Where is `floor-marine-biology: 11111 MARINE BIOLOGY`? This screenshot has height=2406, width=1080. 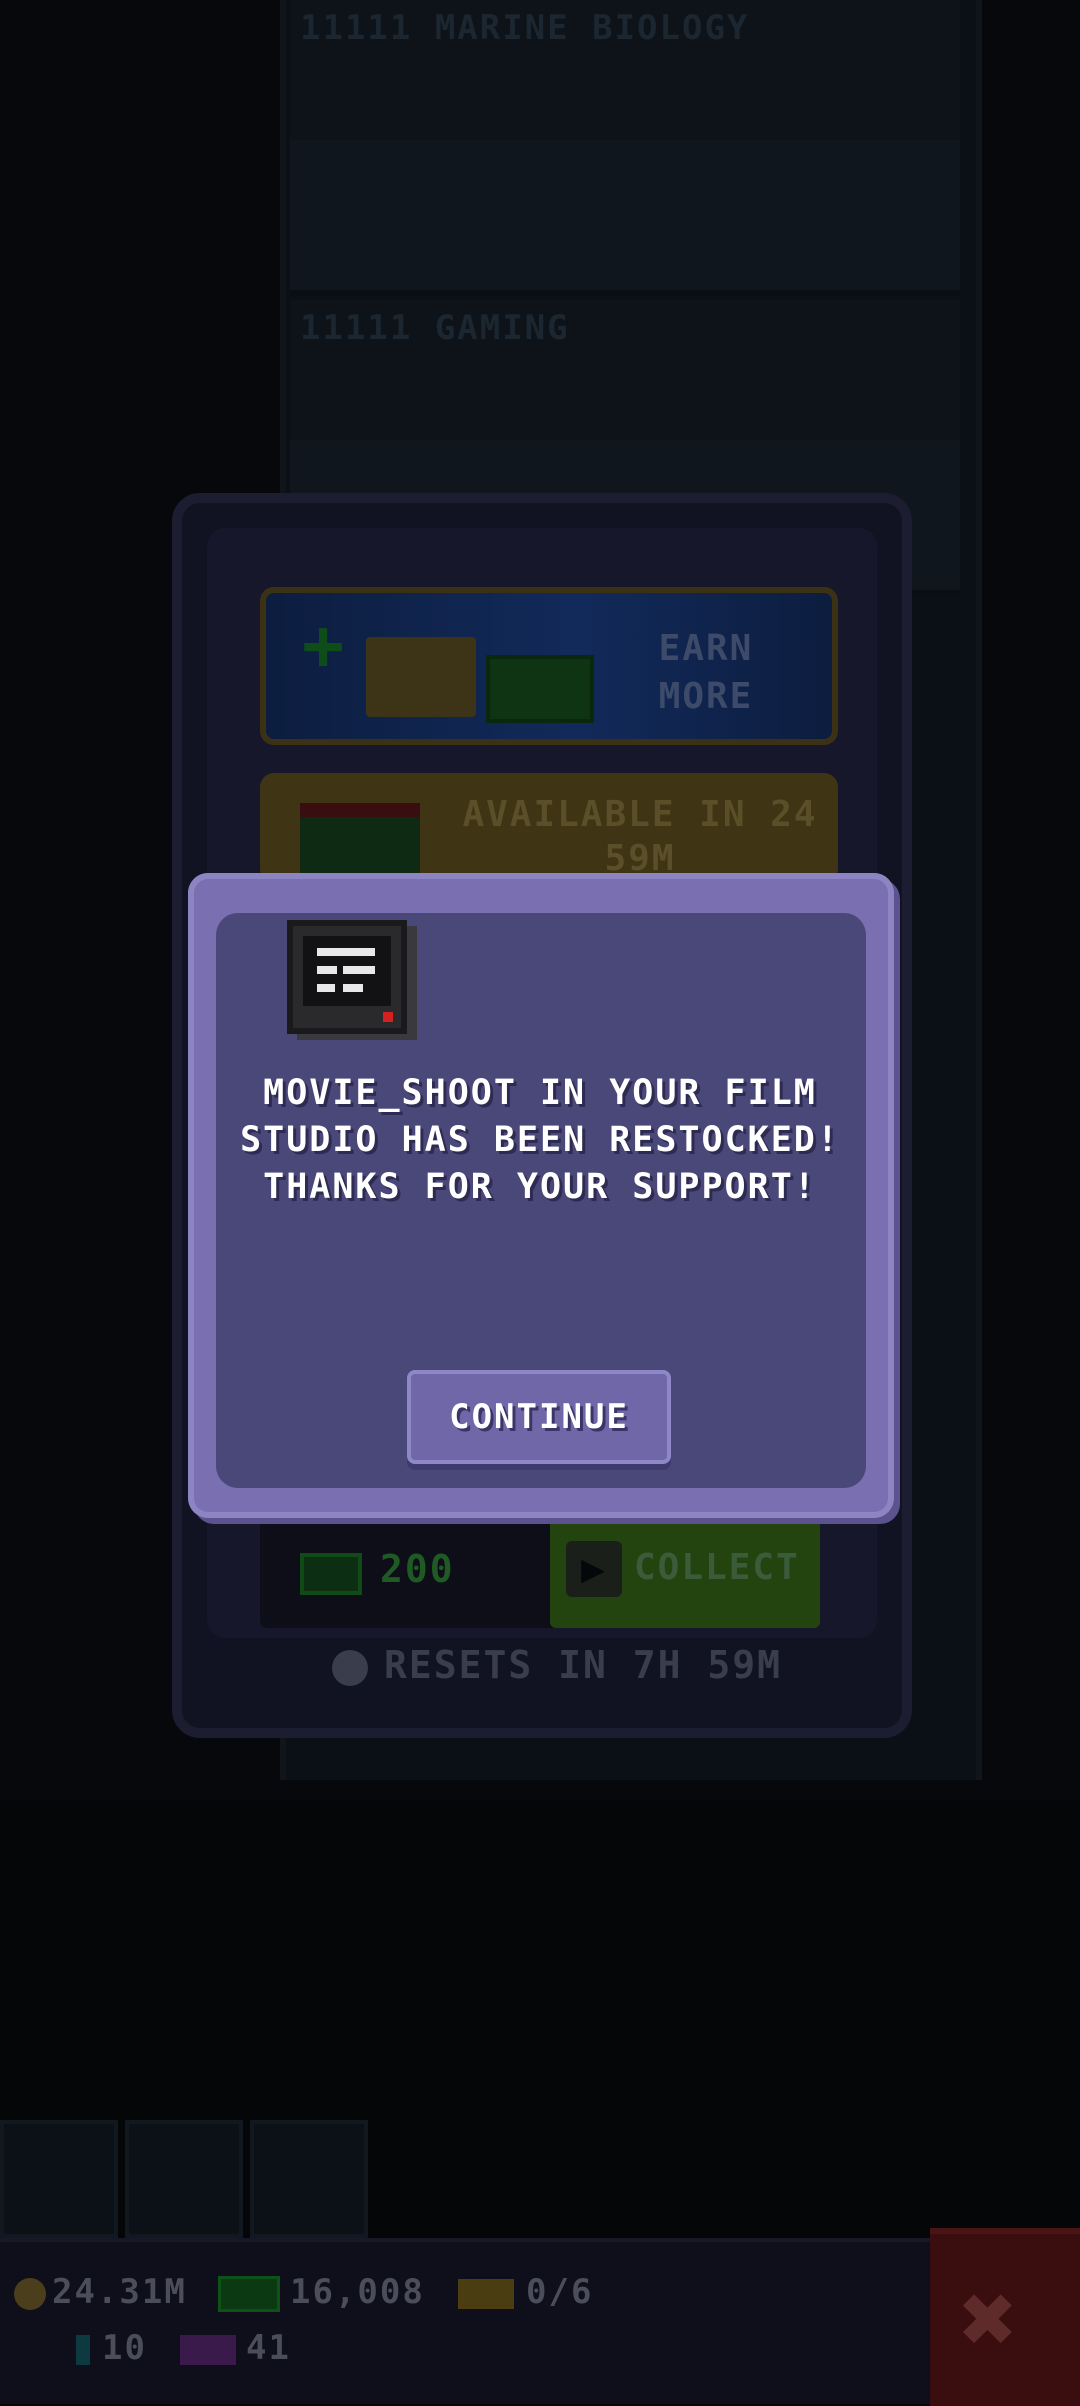
floor-marine-biology: 11111 MARINE BIOLOGY is located at coordinates (625, 148).